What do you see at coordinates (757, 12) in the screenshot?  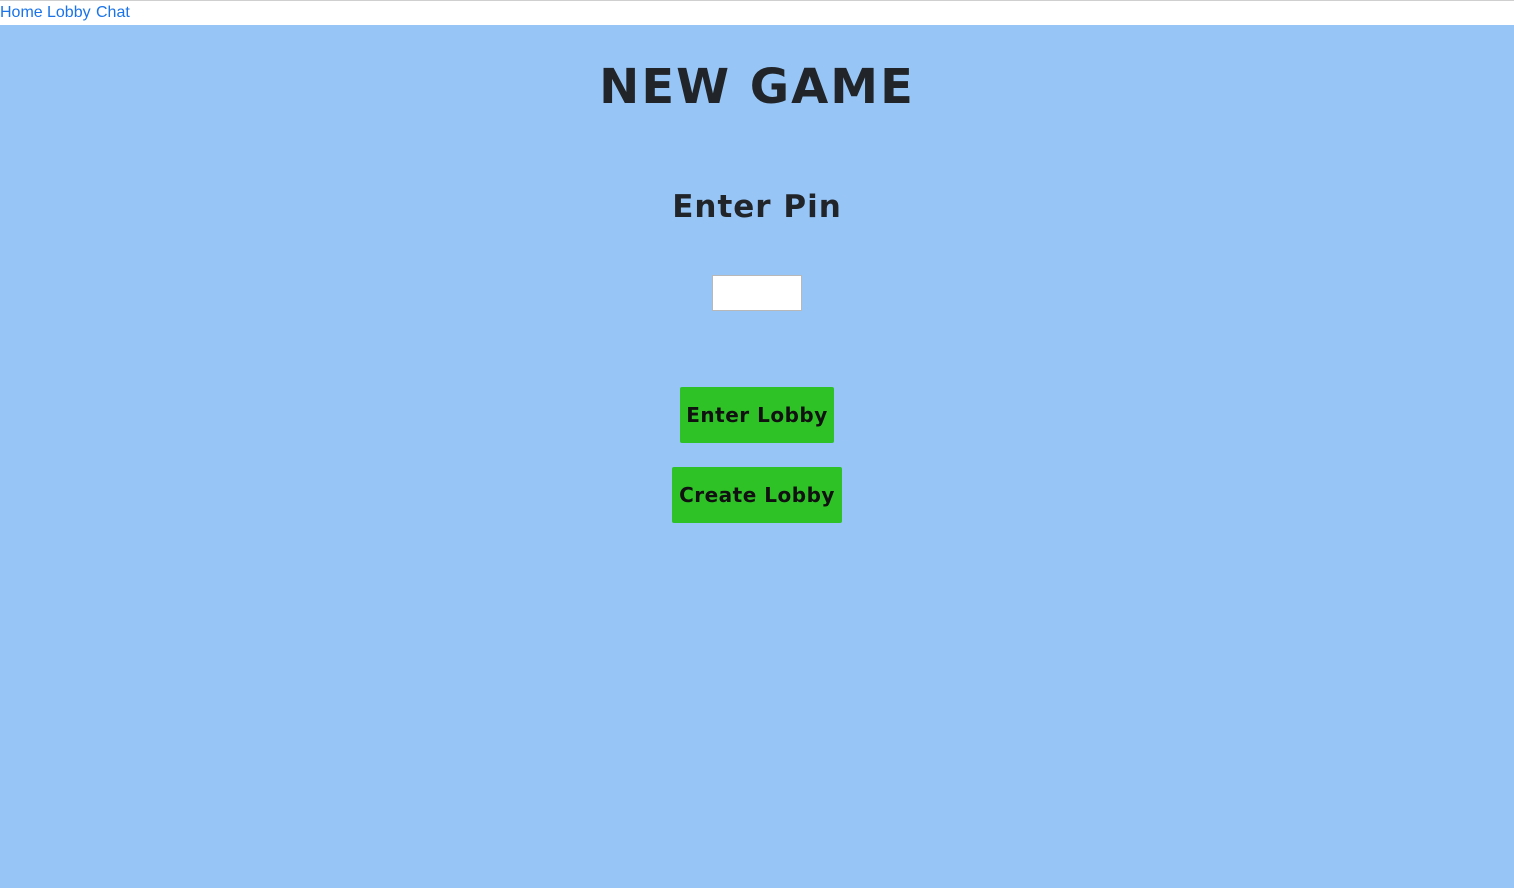 I see `top-nav: Home Lobby Chat` at bounding box center [757, 12].